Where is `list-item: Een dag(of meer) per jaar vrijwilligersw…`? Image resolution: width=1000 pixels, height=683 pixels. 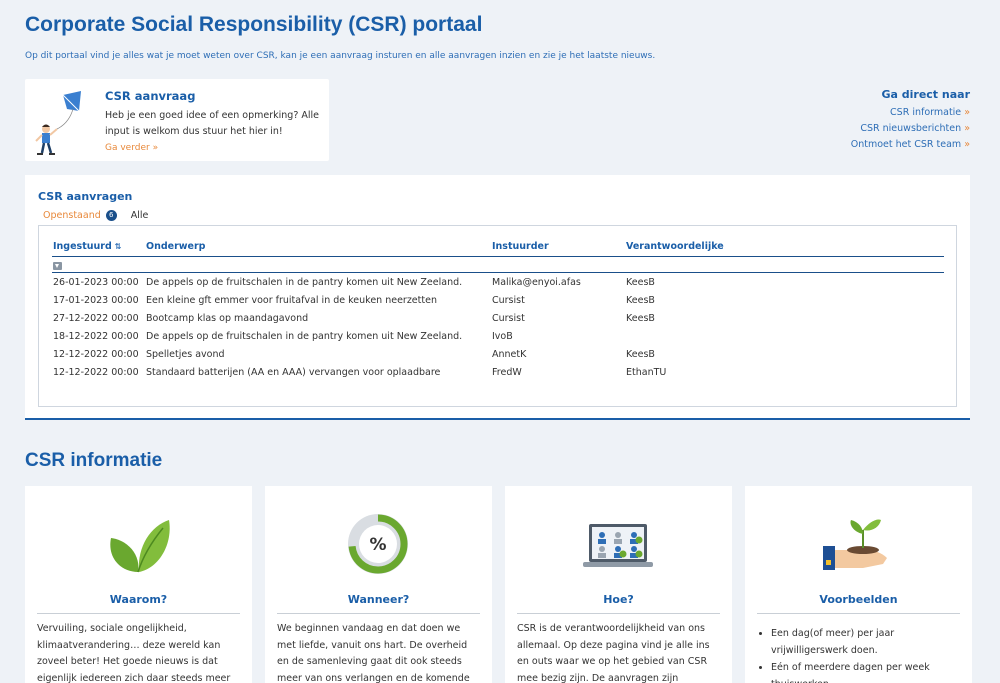
list-item: Een dag(of meer) per jaar vrijwilligersw… is located at coordinates (866, 642).